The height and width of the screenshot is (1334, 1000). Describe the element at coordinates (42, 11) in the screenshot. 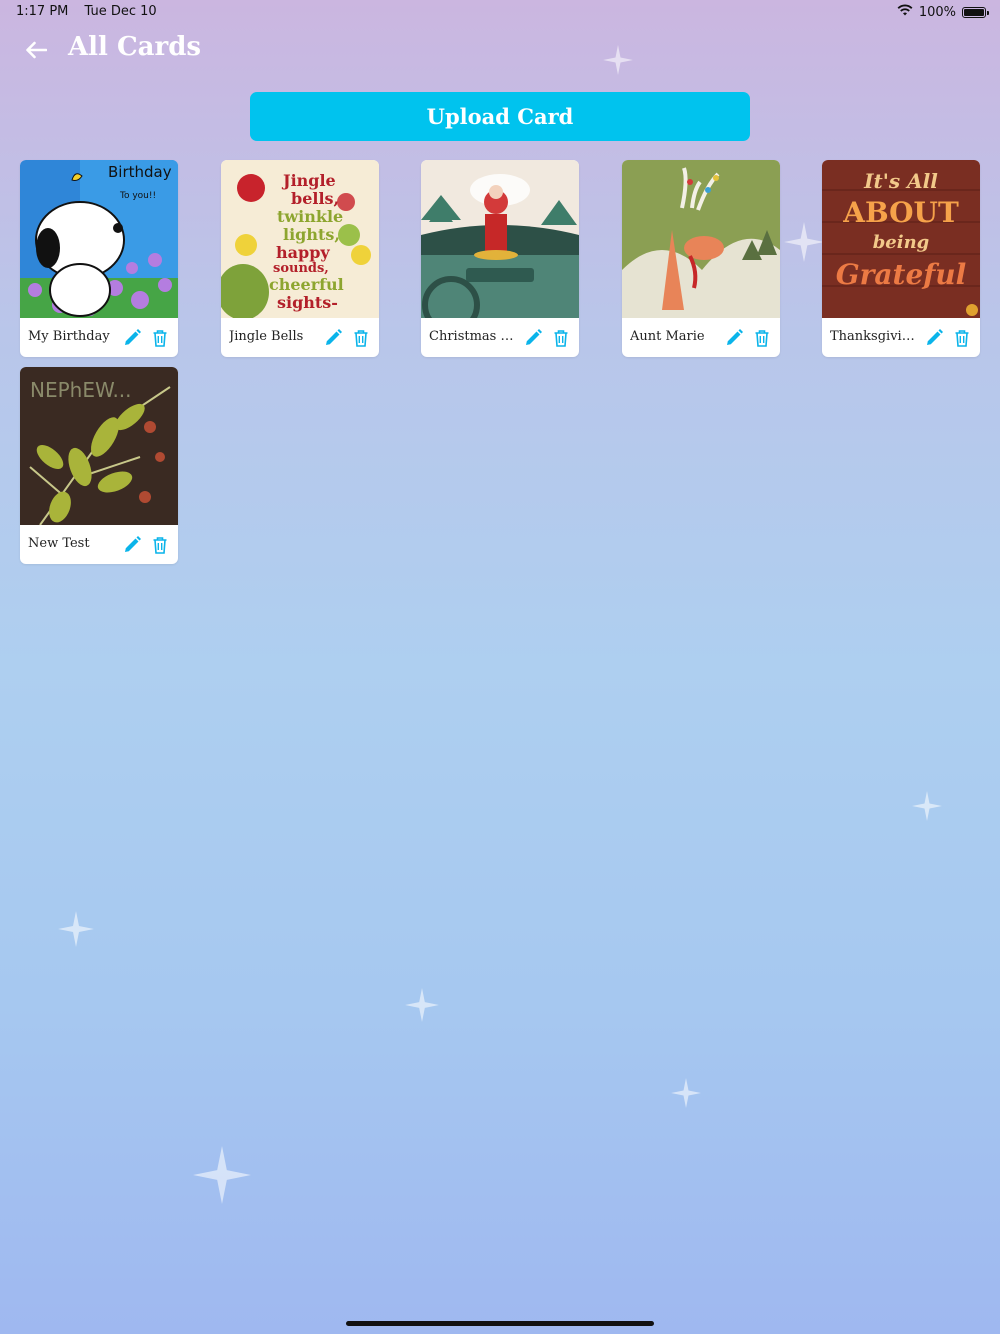

I see `status-time: 1:17 PM` at that location.